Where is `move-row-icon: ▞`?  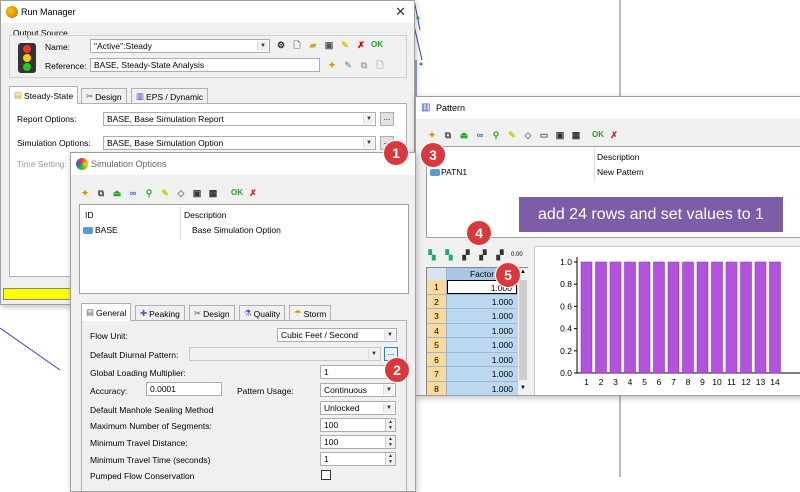 move-row-icon: ▞ is located at coordinates (483, 255).